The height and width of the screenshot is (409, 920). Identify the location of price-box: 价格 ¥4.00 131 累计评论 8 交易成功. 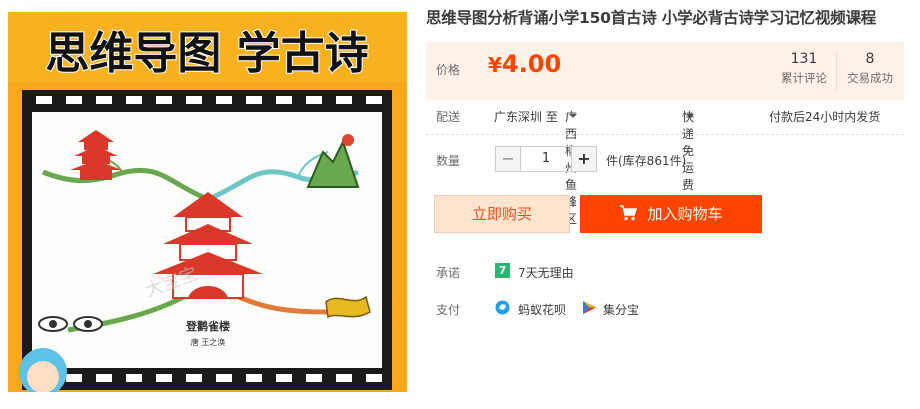
(665, 71).